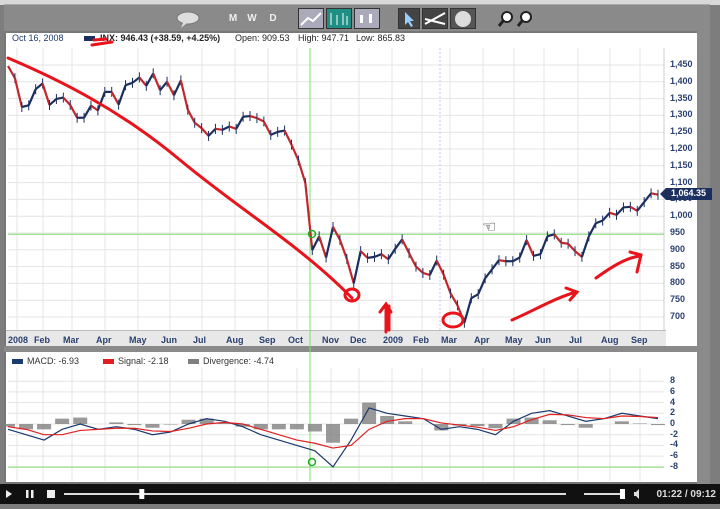 This screenshot has width=720, height=509. I want to click on macd-y-tick: 6, so click(673, 390).